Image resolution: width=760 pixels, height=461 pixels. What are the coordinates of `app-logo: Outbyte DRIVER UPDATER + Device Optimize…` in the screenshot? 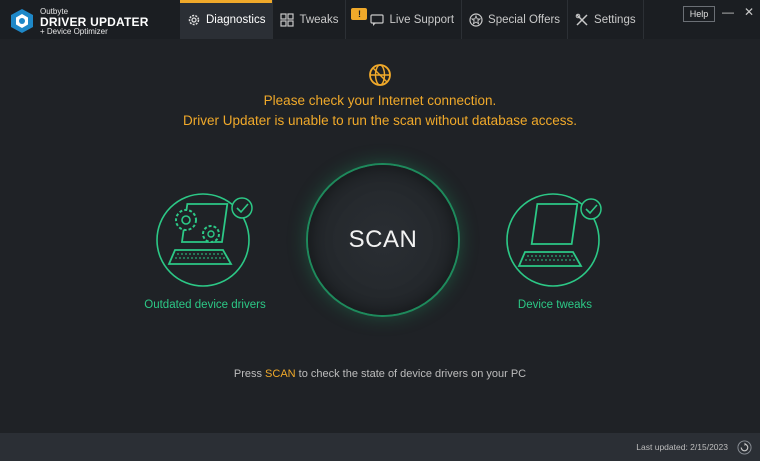 It's located at (94, 21).